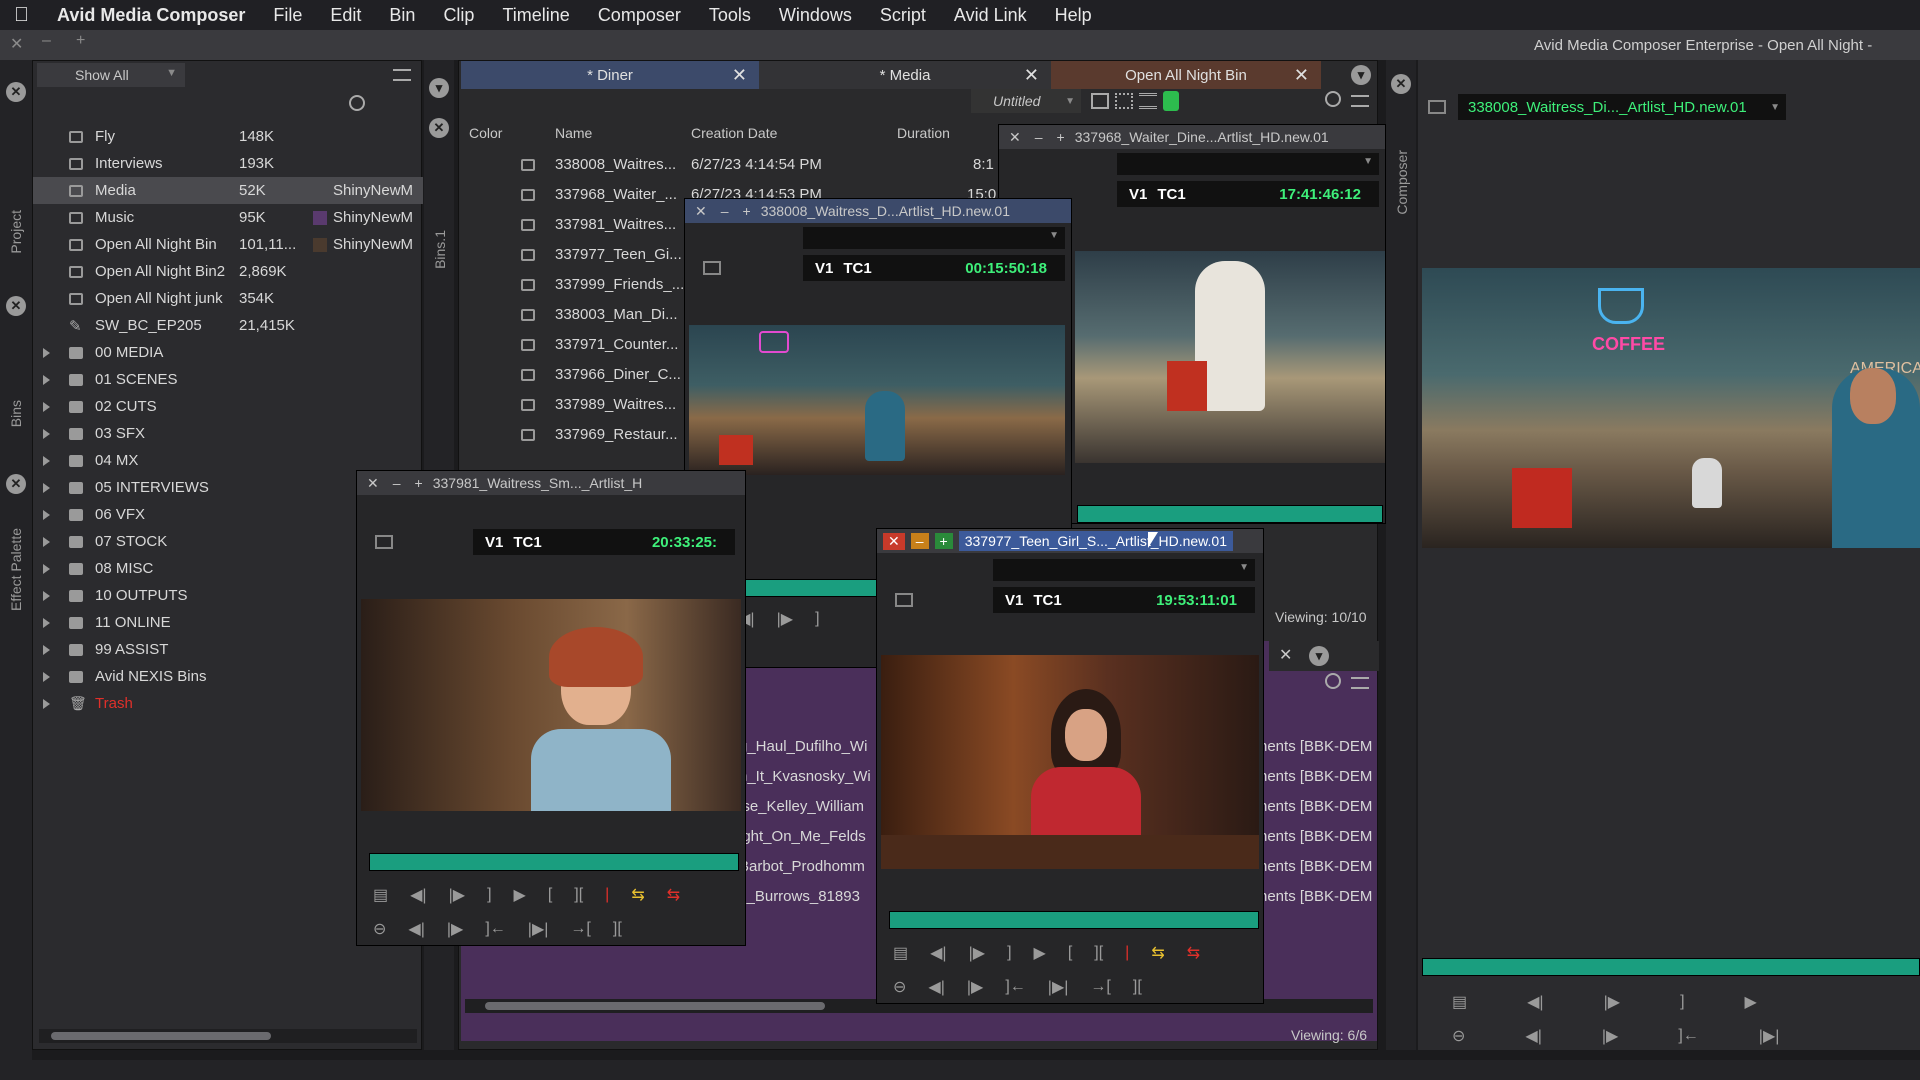 This screenshot has width=1920, height=1080. What do you see at coordinates (1058, 987) in the screenshot?
I see `go-to-end-icon: |▶|` at bounding box center [1058, 987].